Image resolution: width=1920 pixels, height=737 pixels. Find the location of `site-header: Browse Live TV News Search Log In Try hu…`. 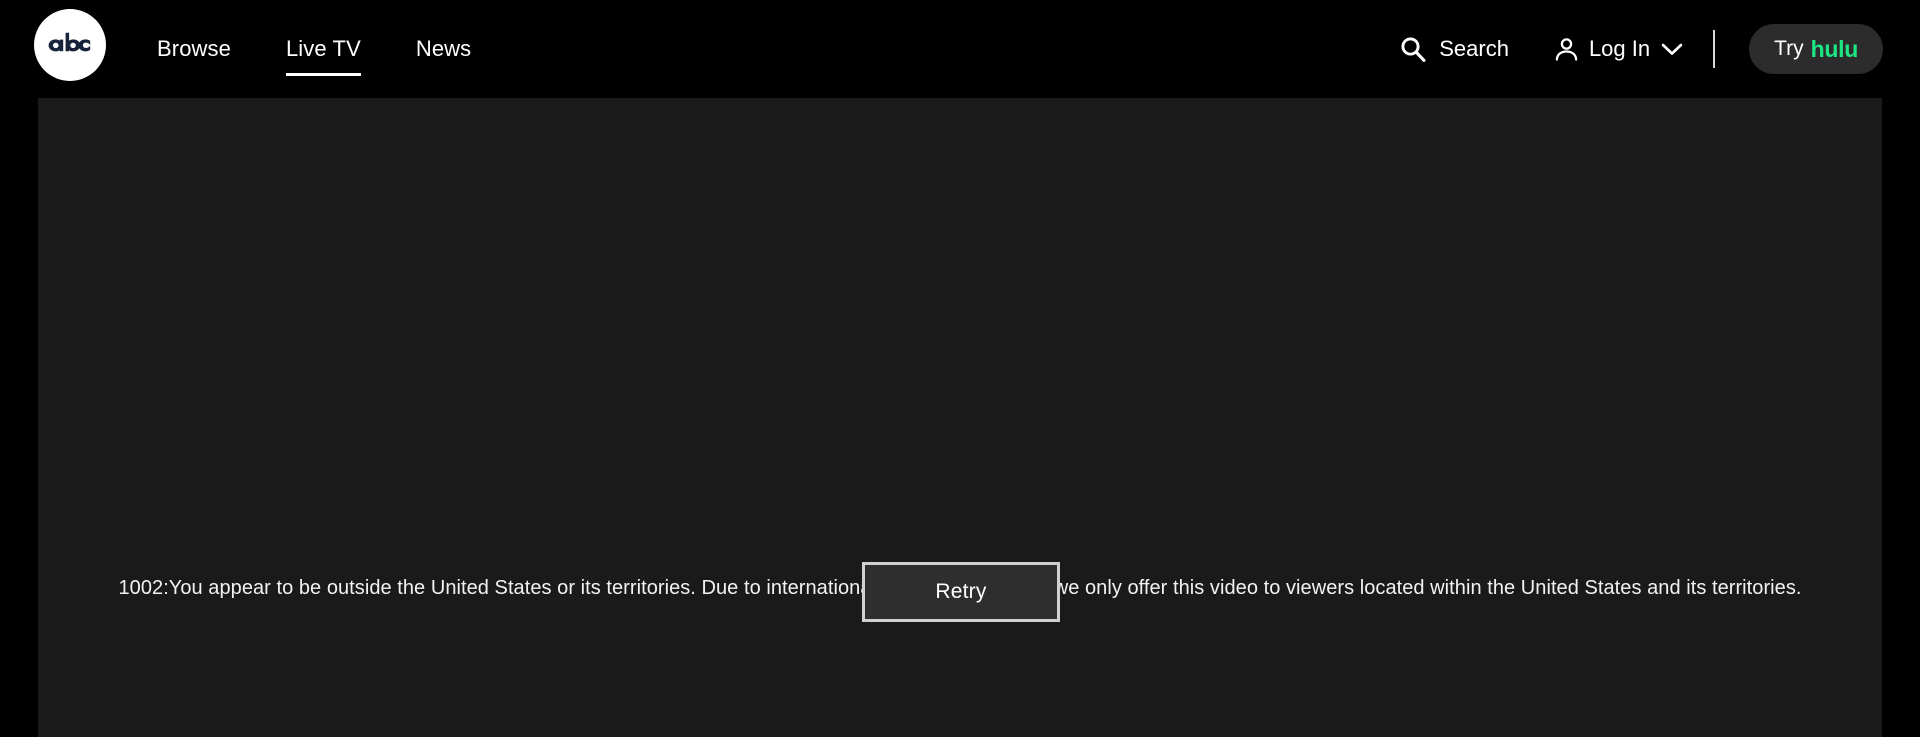

site-header: Browse Live TV News Search Log In Try hu… is located at coordinates (960, 49).